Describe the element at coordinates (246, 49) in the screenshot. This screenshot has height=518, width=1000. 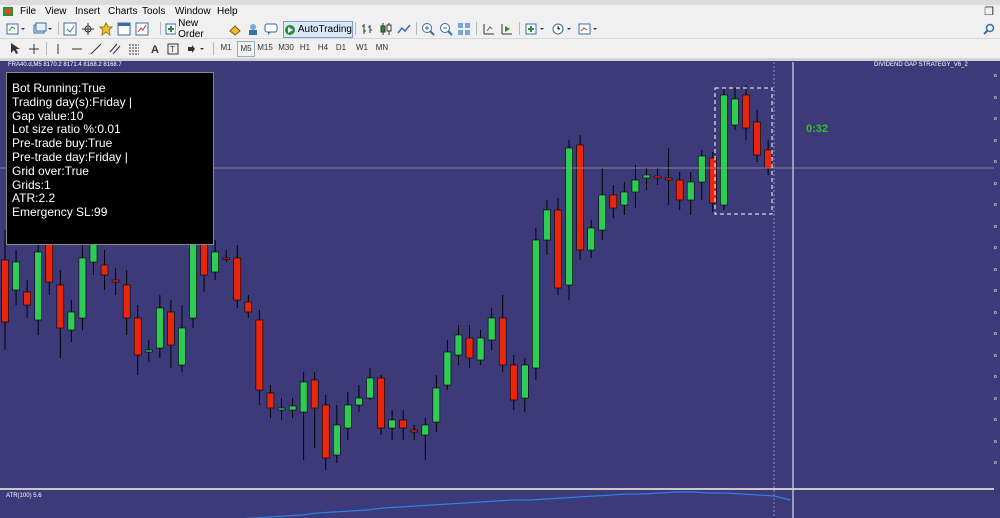
I see `timeframe-m5: M5` at that location.